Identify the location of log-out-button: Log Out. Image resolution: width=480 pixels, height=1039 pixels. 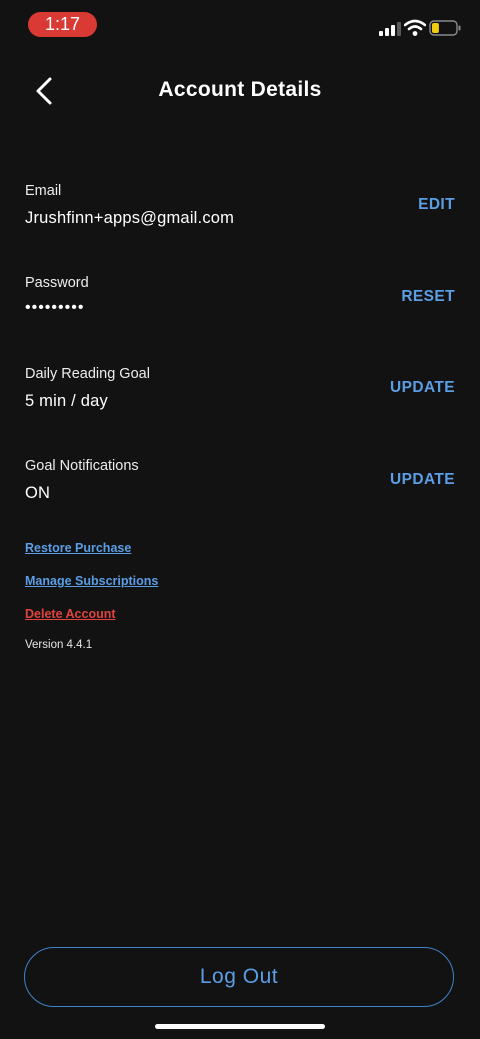
(239, 977).